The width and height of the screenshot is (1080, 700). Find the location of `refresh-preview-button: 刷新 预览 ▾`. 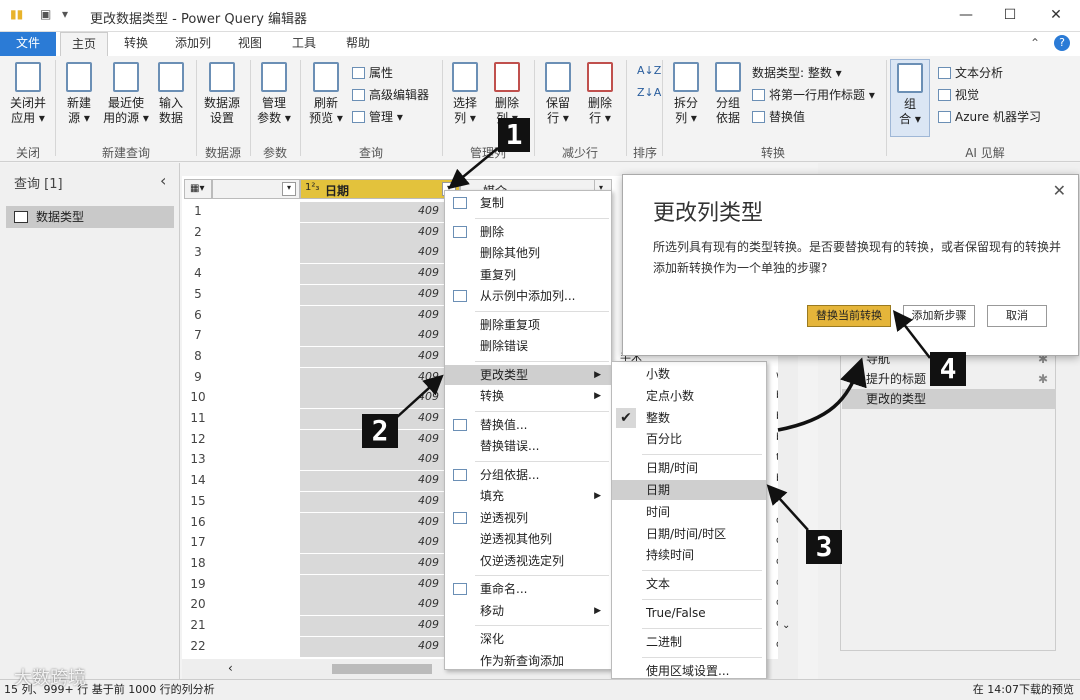

refresh-preview-button: 刷新 预览 ▾ is located at coordinates (326, 94).